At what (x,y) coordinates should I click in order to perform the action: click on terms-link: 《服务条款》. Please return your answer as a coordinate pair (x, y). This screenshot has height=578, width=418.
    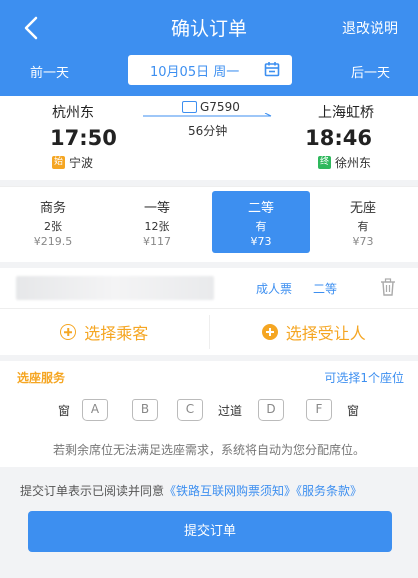
    Looking at the image, I should click on (329, 491).